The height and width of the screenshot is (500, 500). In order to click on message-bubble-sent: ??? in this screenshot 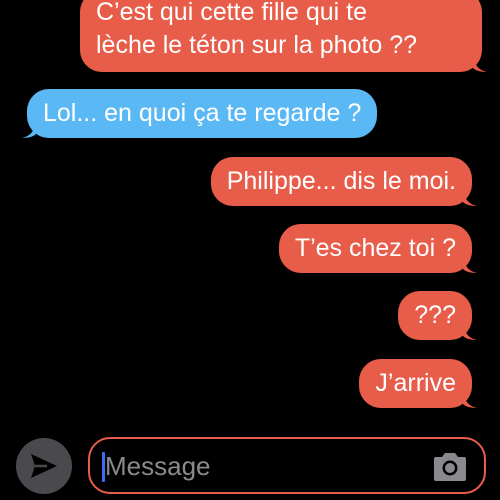, I will do `click(437, 315)`.